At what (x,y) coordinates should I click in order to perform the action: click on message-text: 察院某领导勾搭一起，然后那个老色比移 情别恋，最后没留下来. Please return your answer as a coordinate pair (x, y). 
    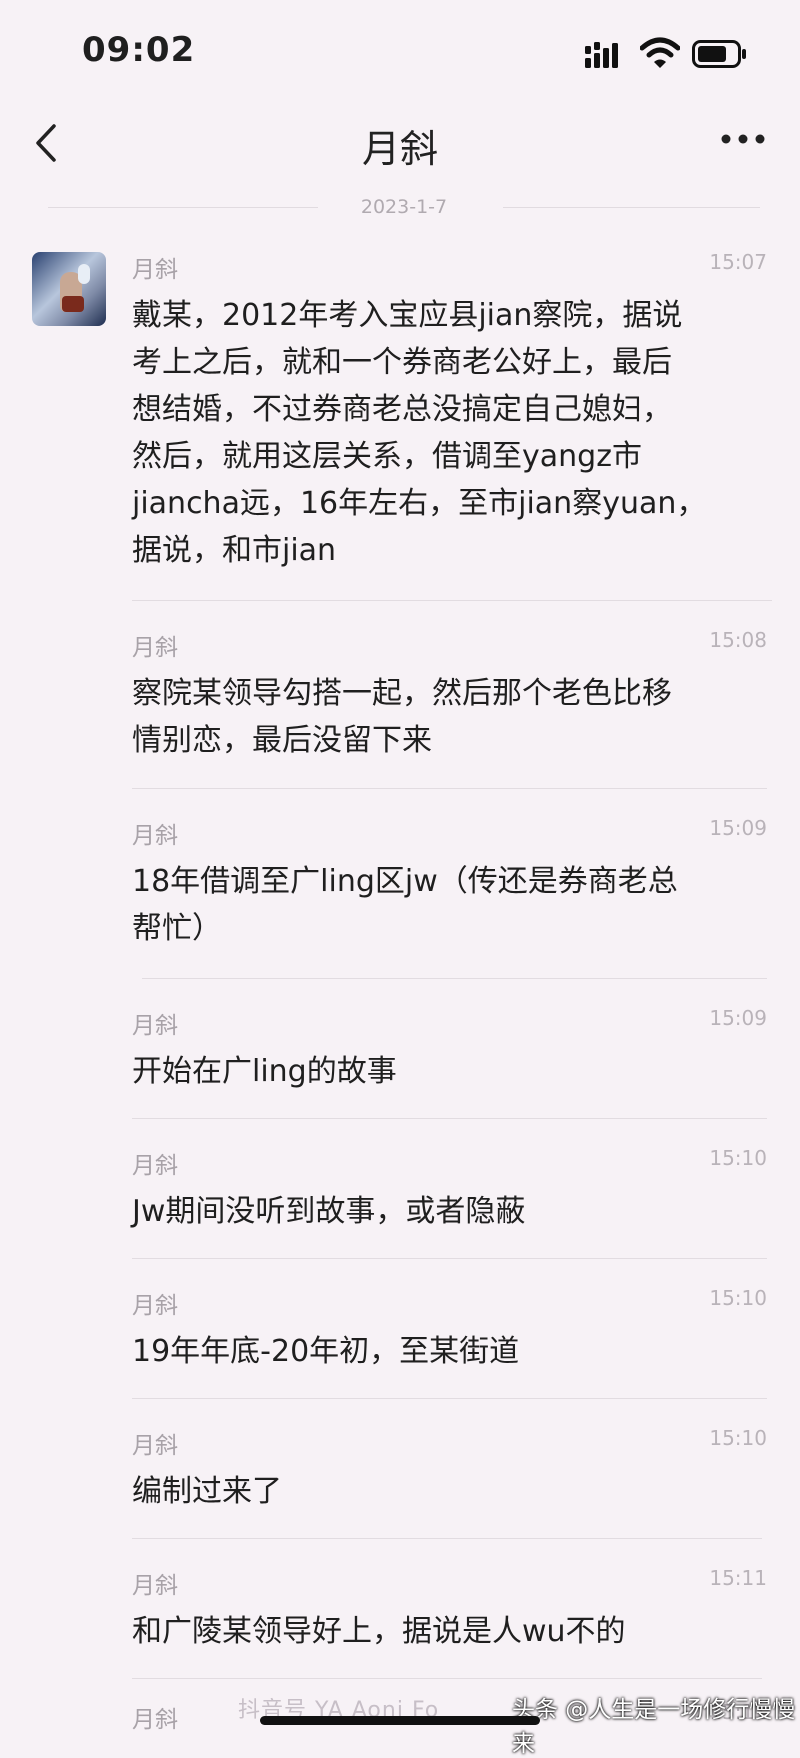
    Looking at the image, I should click on (402, 717).